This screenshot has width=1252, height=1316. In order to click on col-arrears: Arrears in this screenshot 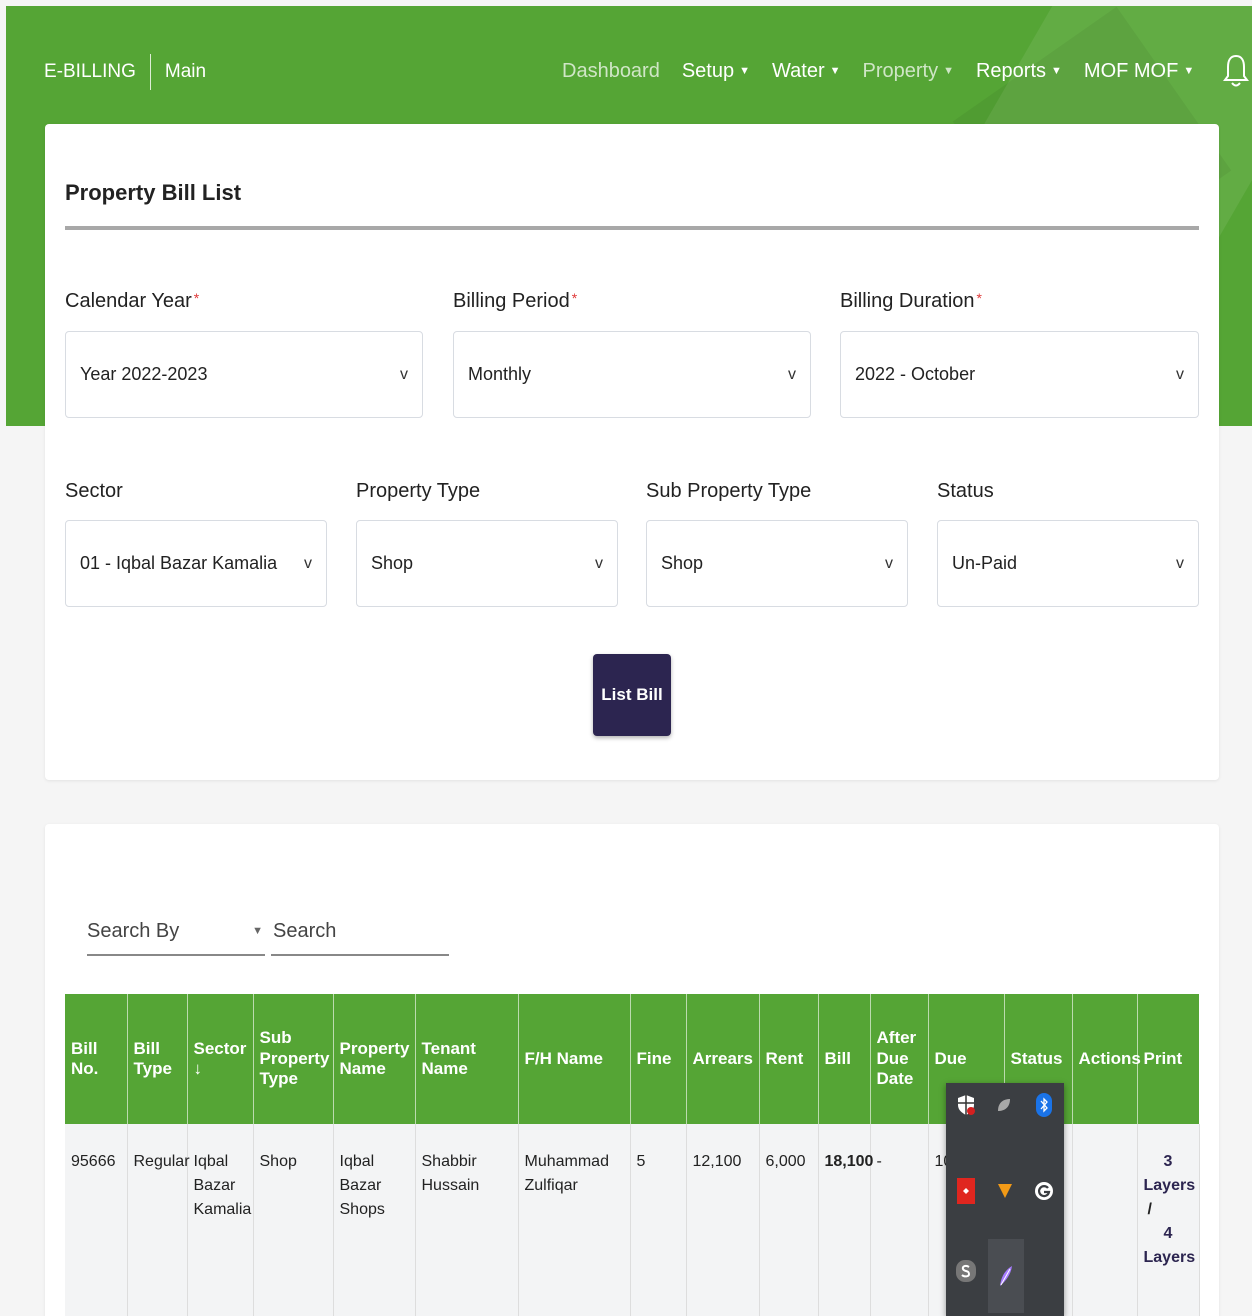, I will do `click(723, 1059)`.